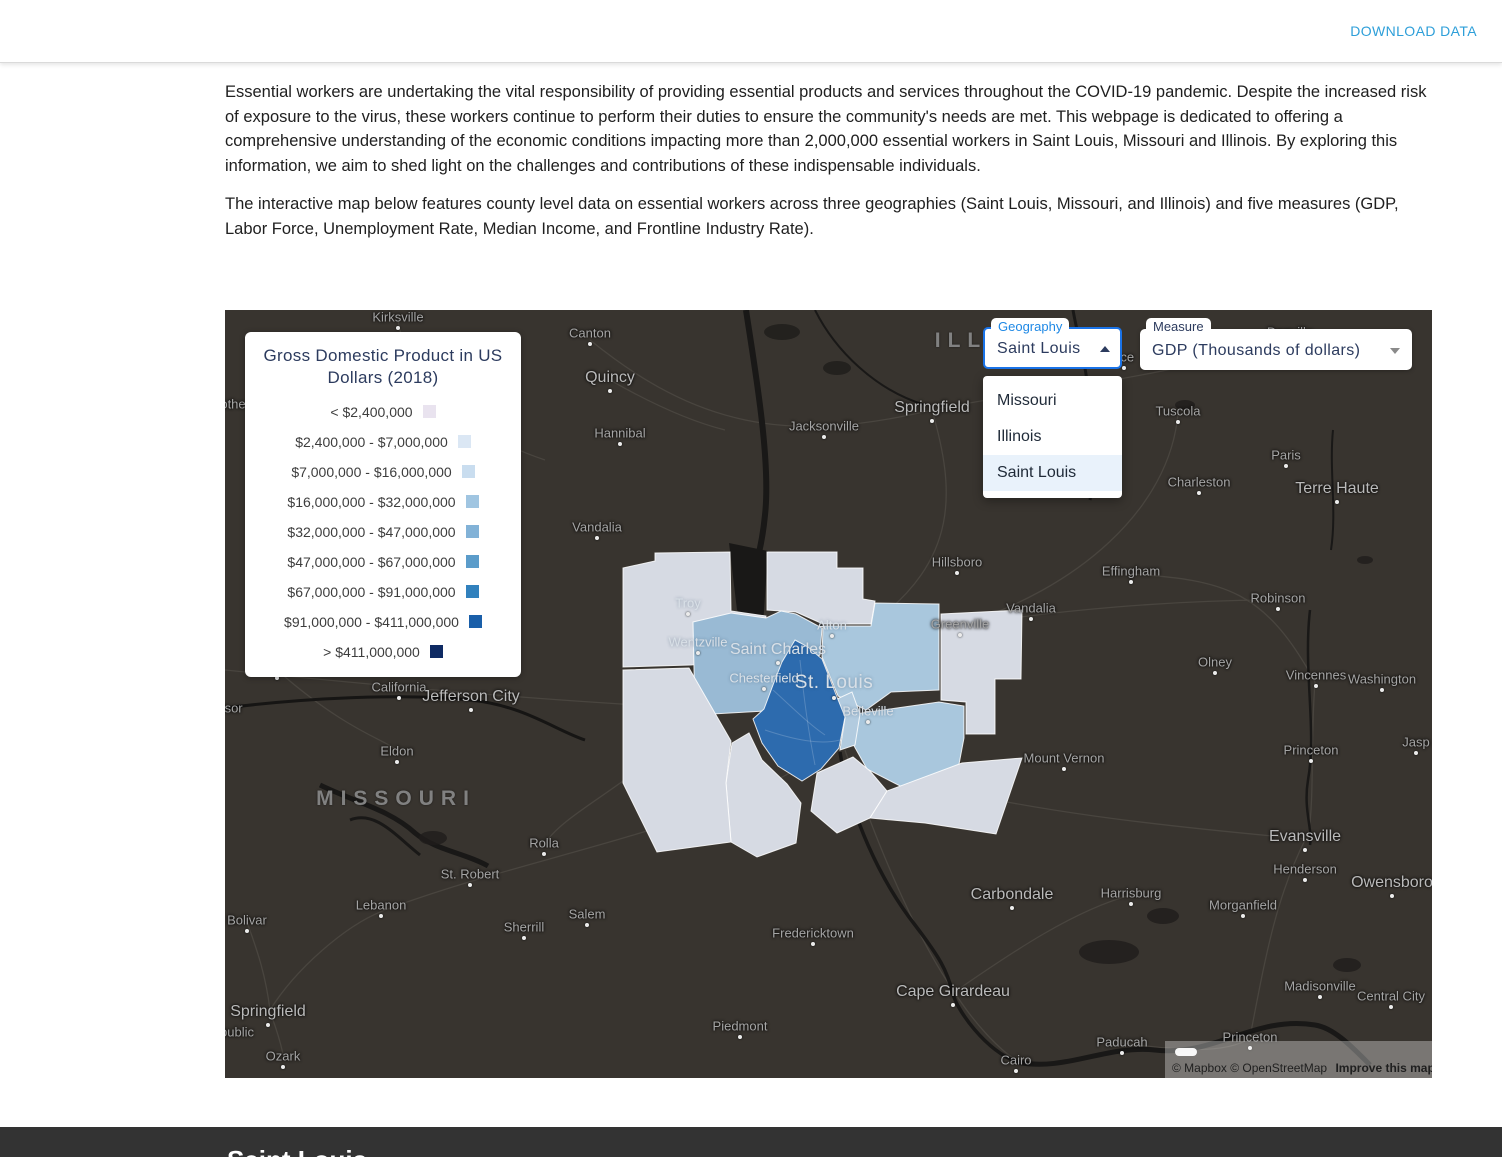 This screenshot has height=1157, width=1502. I want to click on legend-item-label: > $411,000,000, so click(371, 651).